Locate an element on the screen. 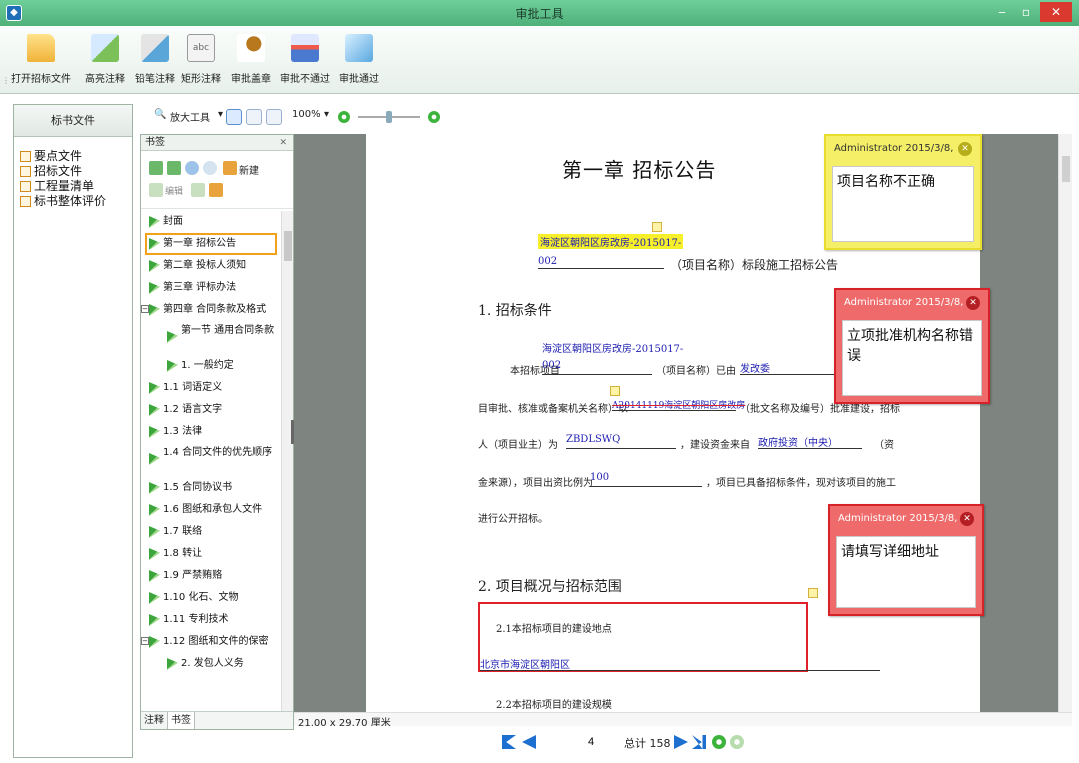 The width and height of the screenshot is (1079, 763). annotation-text: 项目名称不正确 is located at coordinates (903, 204).